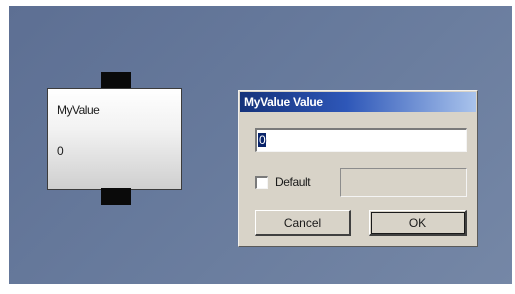 The width and height of the screenshot is (515, 294). What do you see at coordinates (60, 151) in the screenshot?
I see `node-value: 0` at bounding box center [60, 151].